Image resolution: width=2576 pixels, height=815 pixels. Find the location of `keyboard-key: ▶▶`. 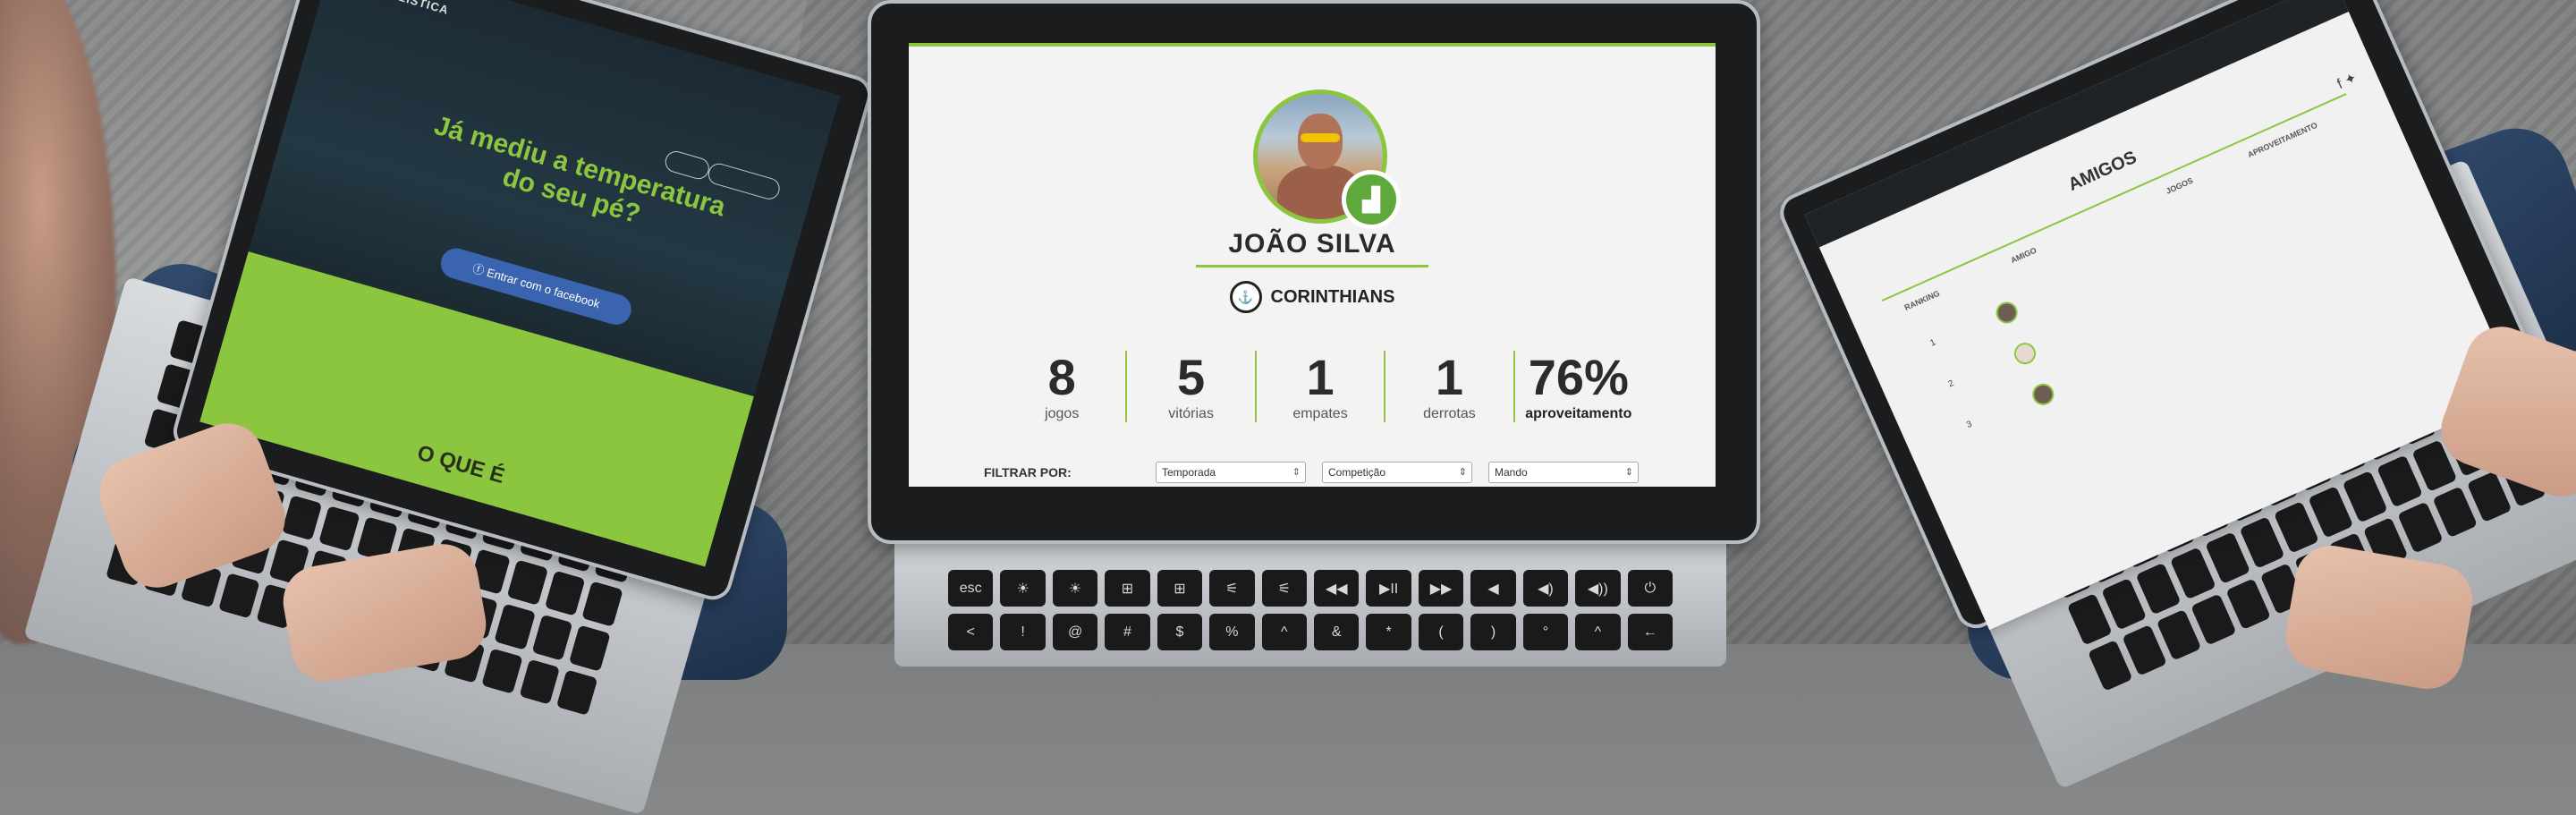

keyboard-key: ▶▶ is located at coordinates (1441, 588).